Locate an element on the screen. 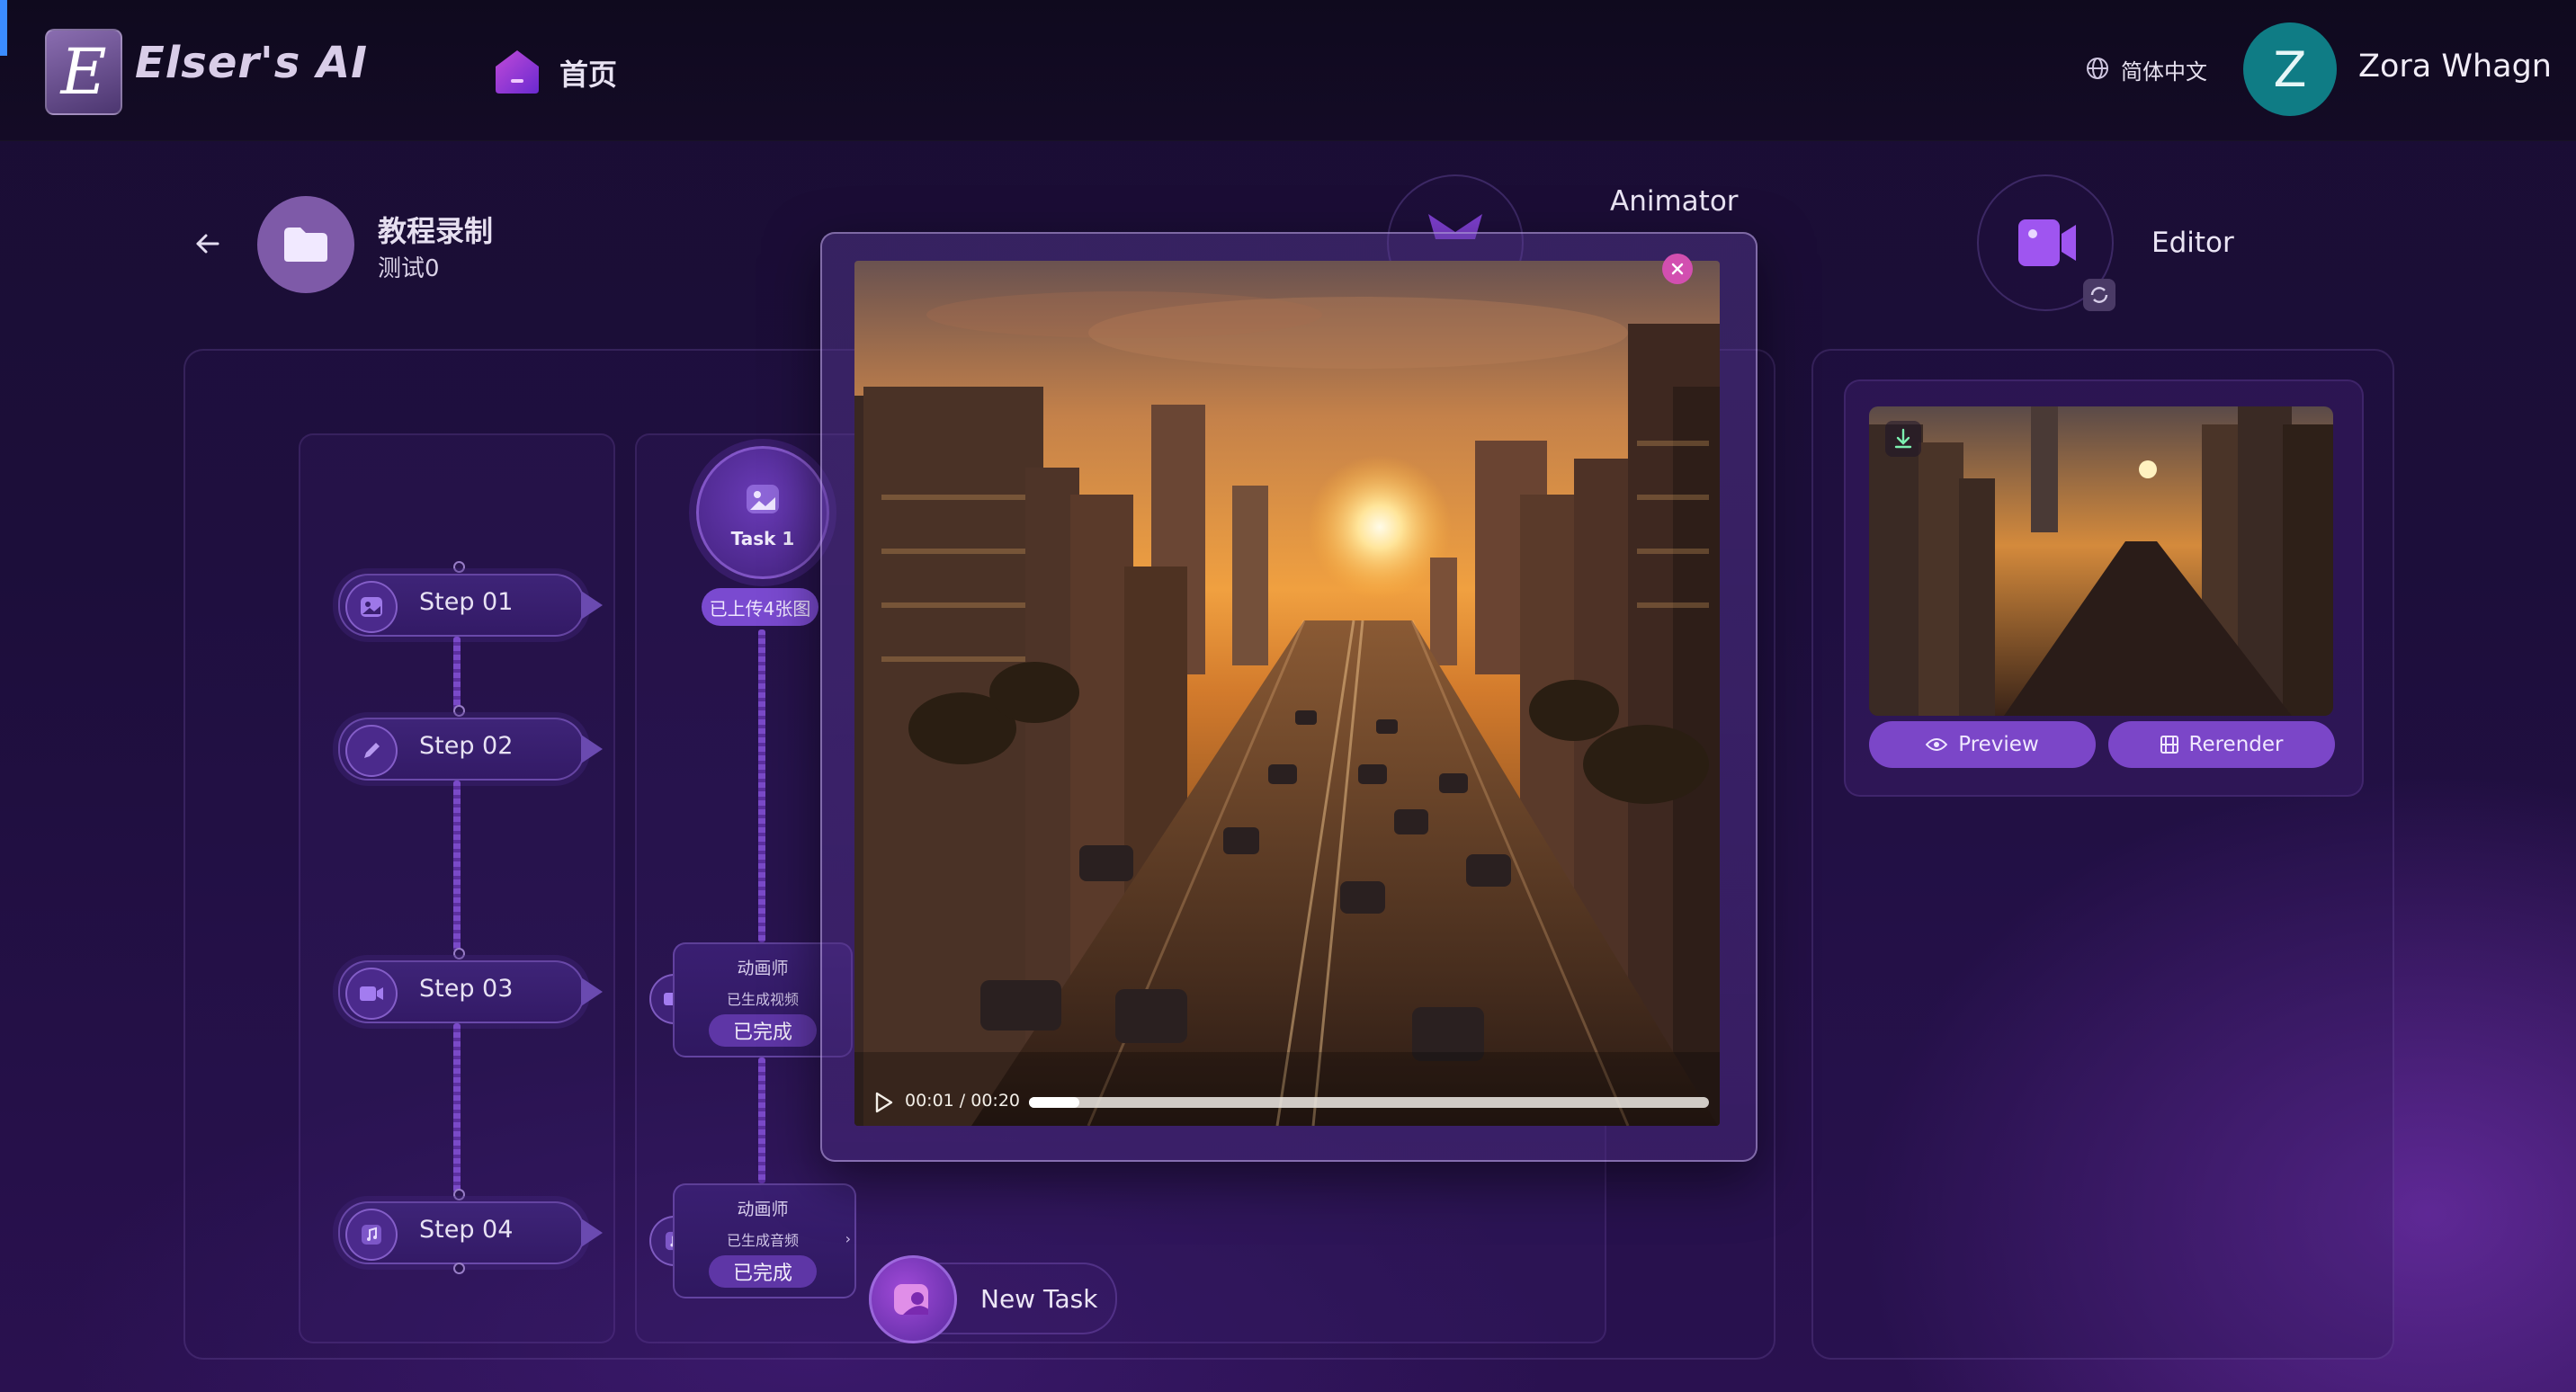 The height and width of the screenshot is (1392, 2576). top-bar: E Elser's AI 首页 简体中文 Z Zora Whagn is located at coordinates (1288, 70).